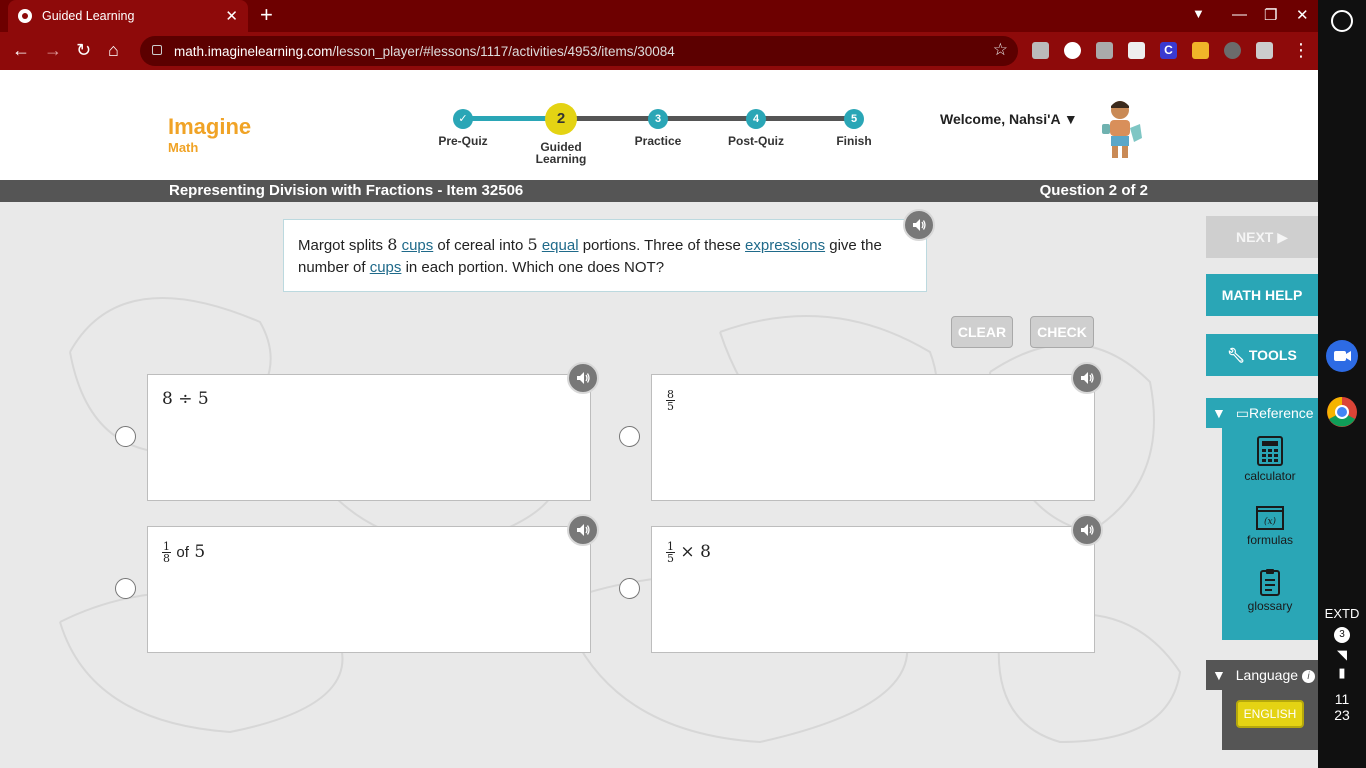  What do you see at coordinates (583, 378) in the screenshot?
I see `choice-a-audio-button` at bounding box center [583, 378].